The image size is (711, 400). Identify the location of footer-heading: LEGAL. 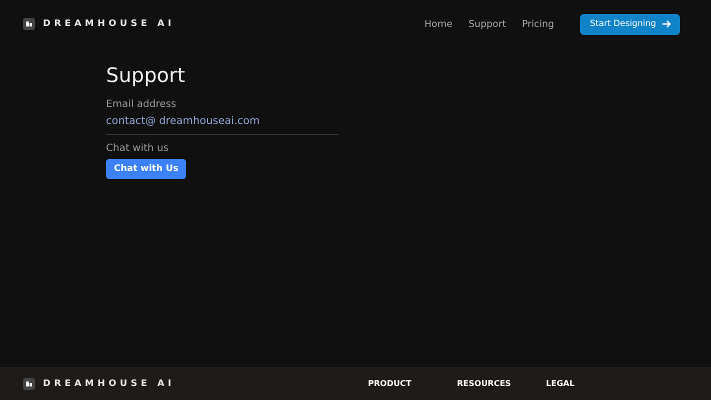
(561, 383).